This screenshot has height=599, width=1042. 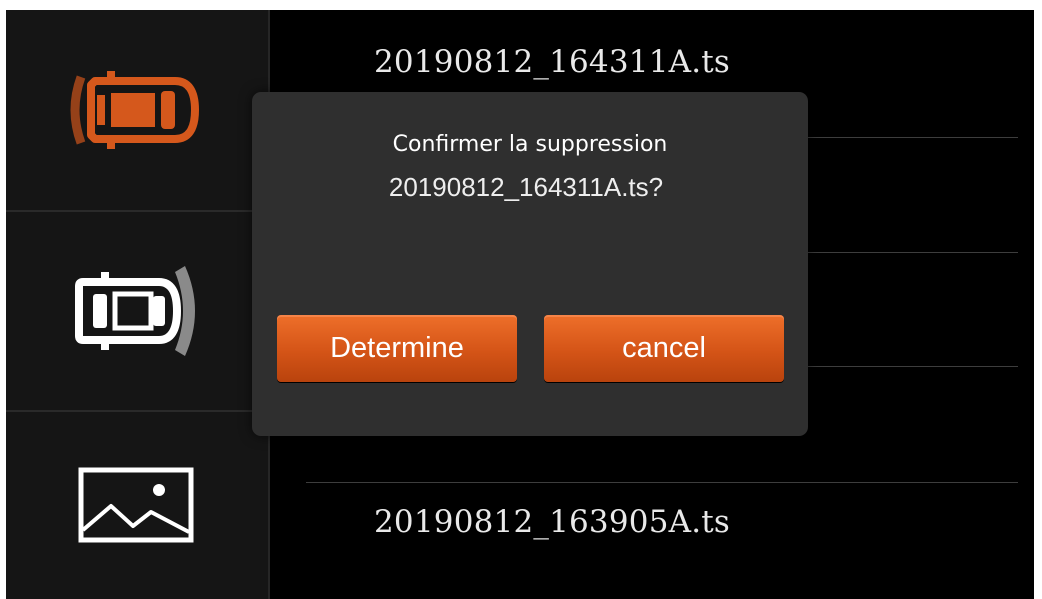 What do you see at coordinates (397, 348) in the screenshot?
I see `determine-button: Determine` at bounding box center [397, 348].